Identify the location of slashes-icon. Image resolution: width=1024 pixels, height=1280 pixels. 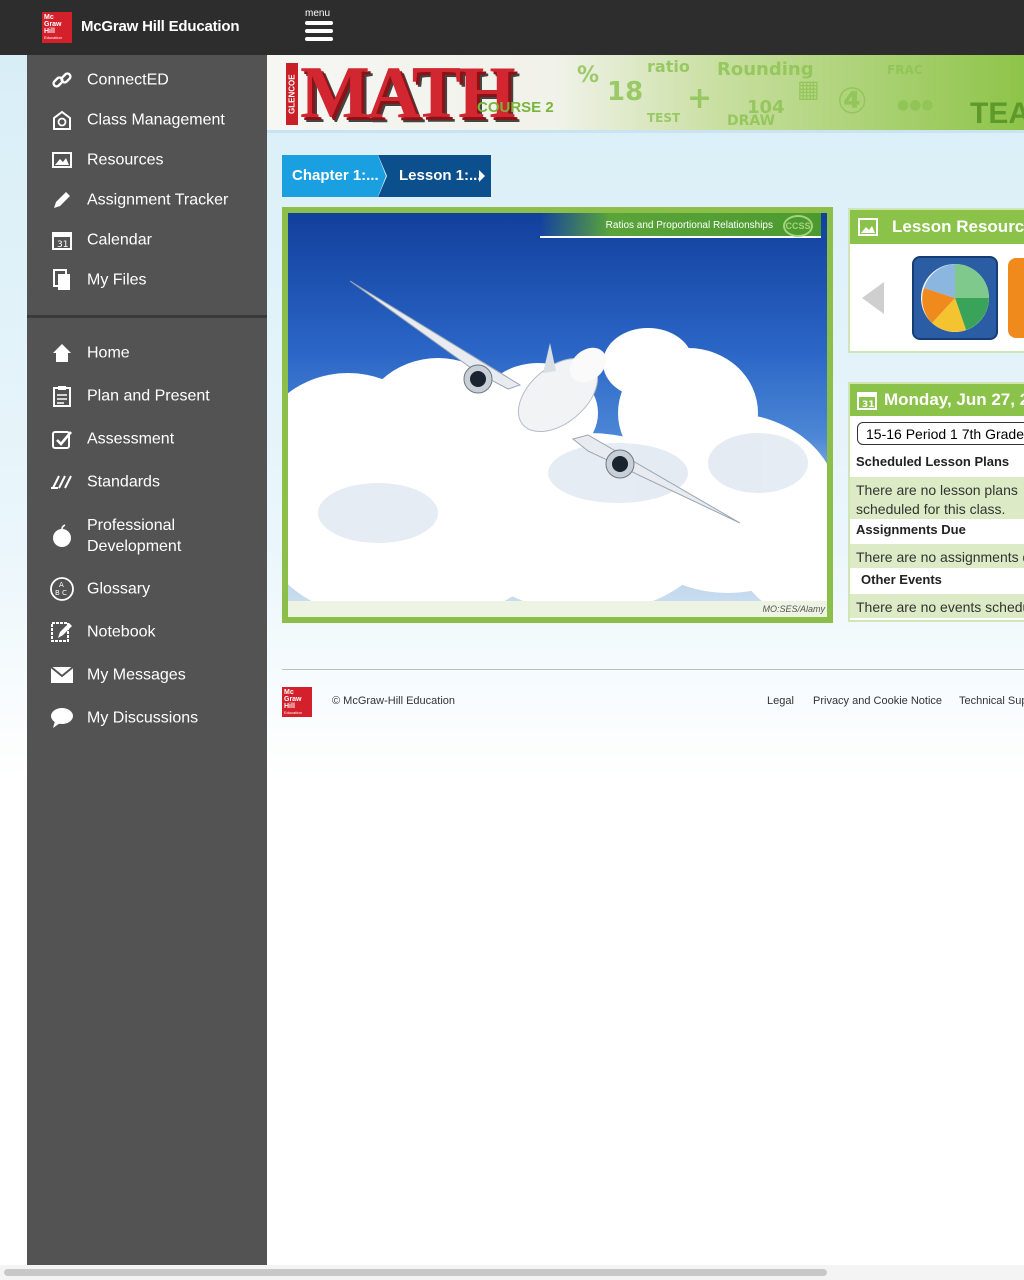
(62, 482).